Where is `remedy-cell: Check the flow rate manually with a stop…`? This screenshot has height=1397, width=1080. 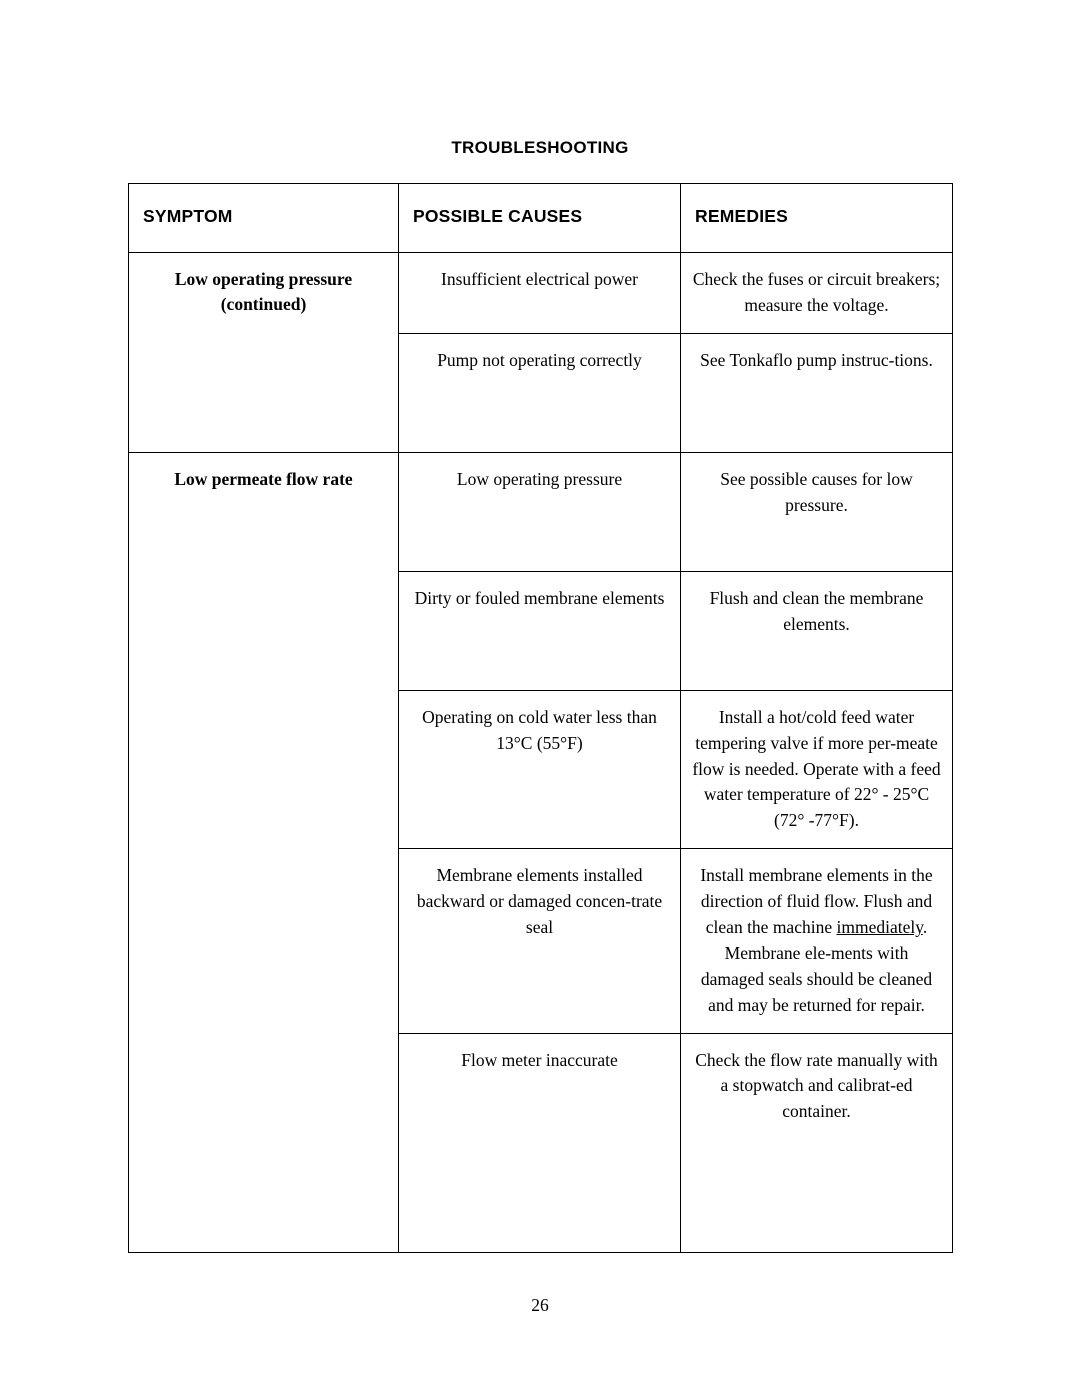
remedy-cell: Check the flow rate manually with a stop… is located at coordinates (816, 1142).